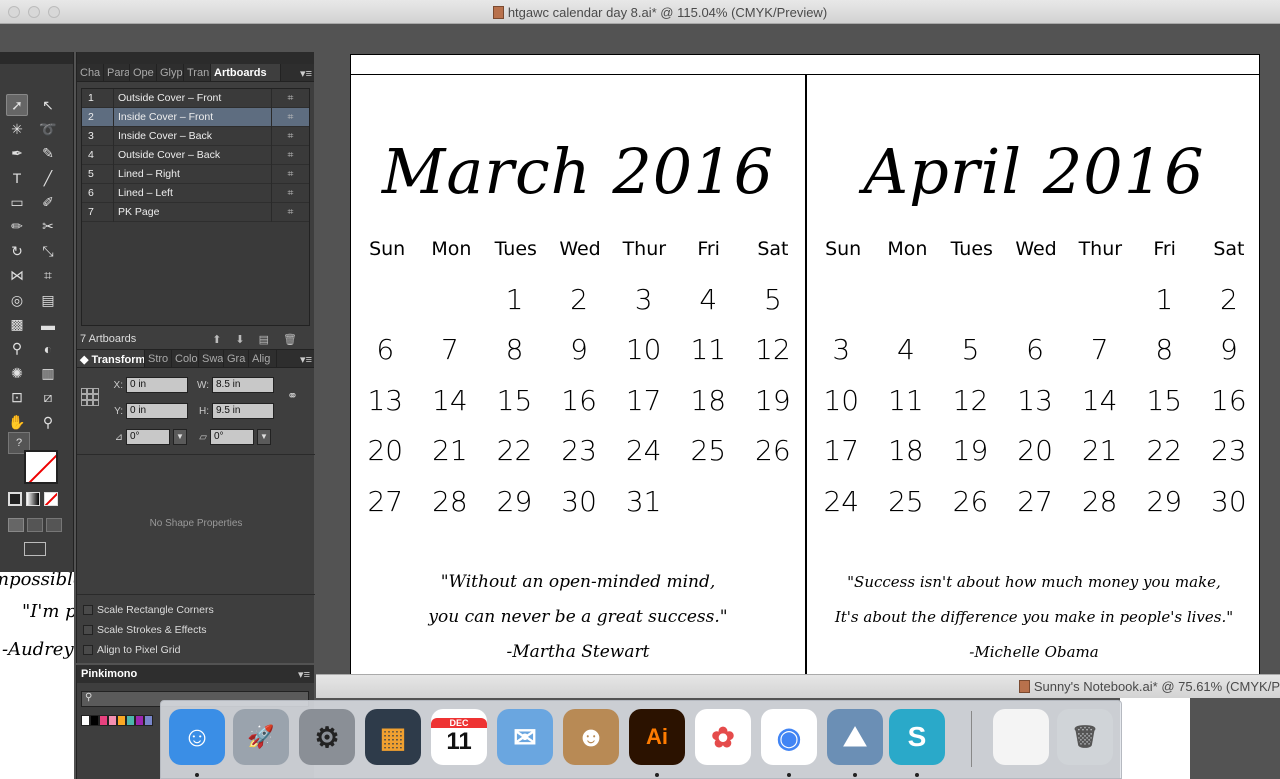 This screenshot has width=1280, height=779. What do you see at coordinates (90, 397) in the screenshot?
I see `reference-point-icon` at bounding box center [90, 397].